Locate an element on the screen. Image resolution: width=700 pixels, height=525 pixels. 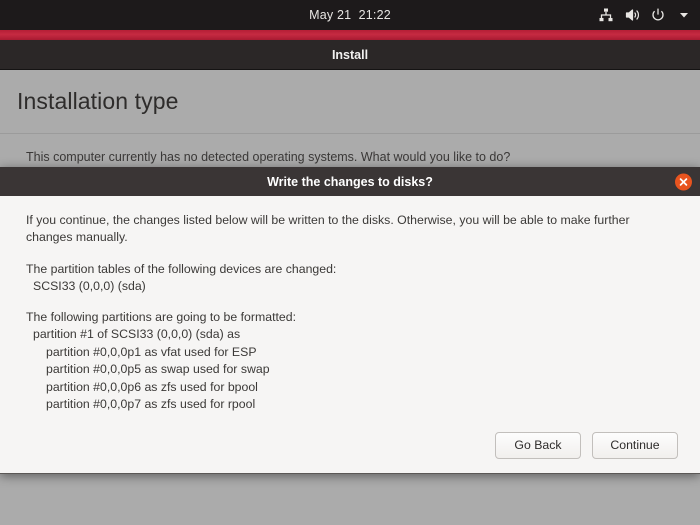
window-title: Install is located at coordinates (350, 55).